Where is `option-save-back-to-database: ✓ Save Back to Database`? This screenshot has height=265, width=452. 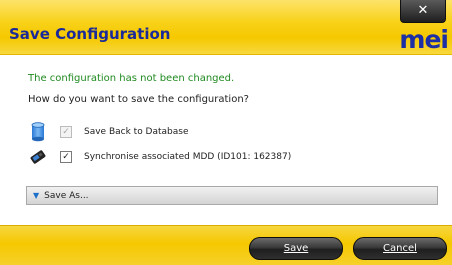 option-save-back-to-database: ✓ Save Back to Database is located at coordinates (108, 132).